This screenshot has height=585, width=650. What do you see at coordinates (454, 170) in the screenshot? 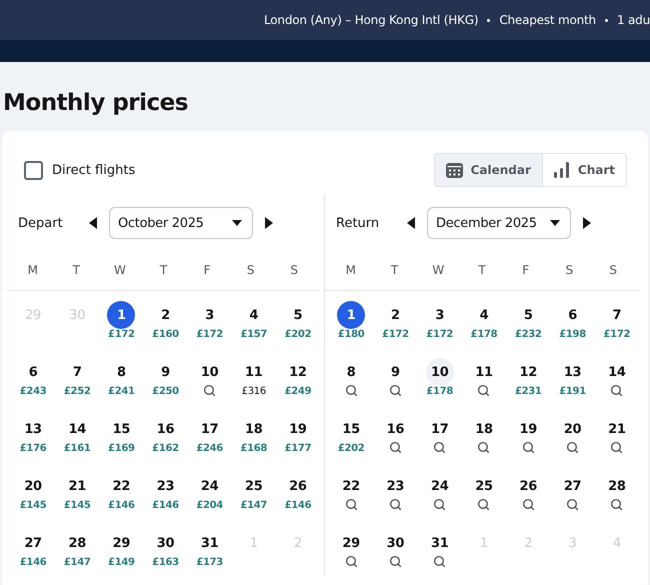
I see `calendar-icon` at bounding box center [454, 170].